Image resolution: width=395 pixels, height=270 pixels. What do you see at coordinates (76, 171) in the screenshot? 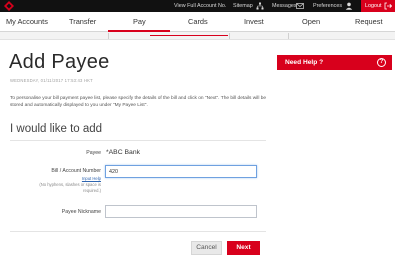
I see `account-number-label: Bill / Account Number` at bounding box center [76, 171].